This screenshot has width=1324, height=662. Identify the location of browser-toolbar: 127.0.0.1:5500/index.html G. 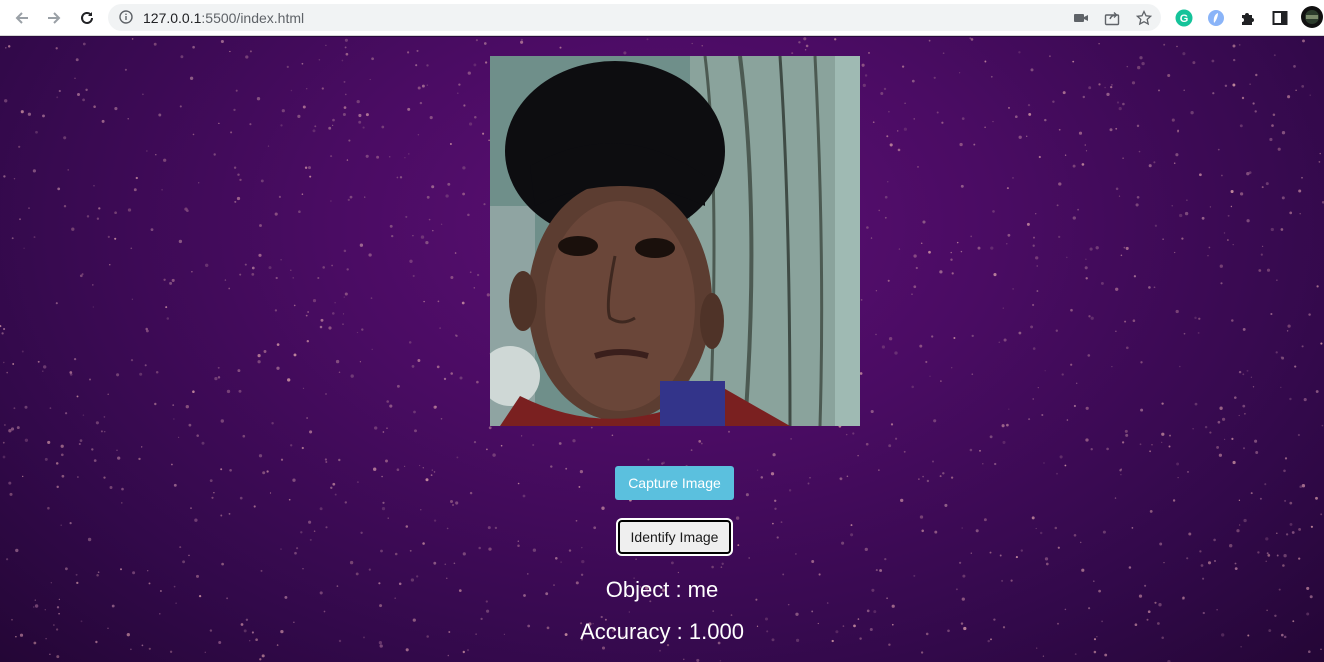
(662, 18).